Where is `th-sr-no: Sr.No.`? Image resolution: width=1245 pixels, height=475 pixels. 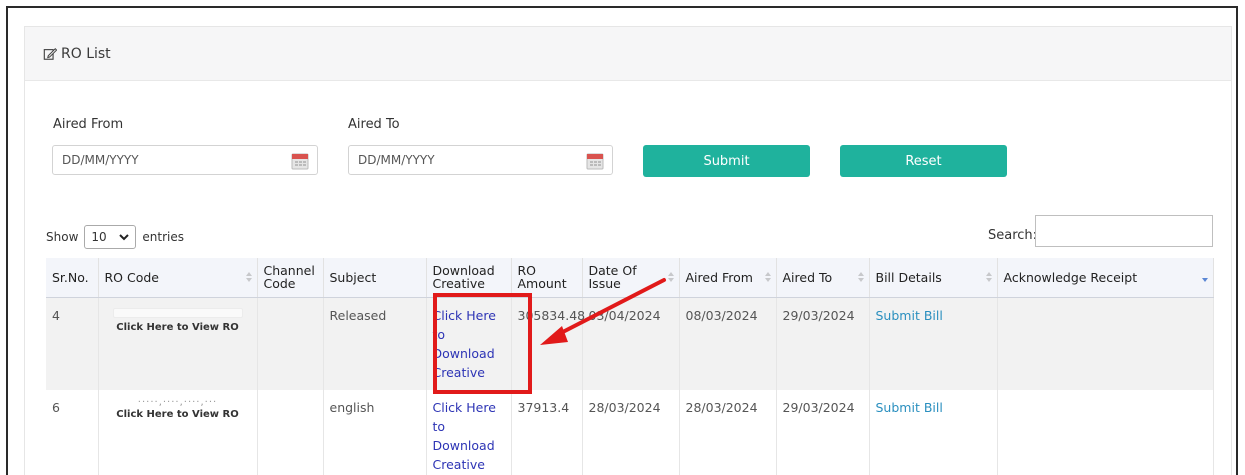
th-sr-no: Sr.No. is located at coordinates (72, 278).